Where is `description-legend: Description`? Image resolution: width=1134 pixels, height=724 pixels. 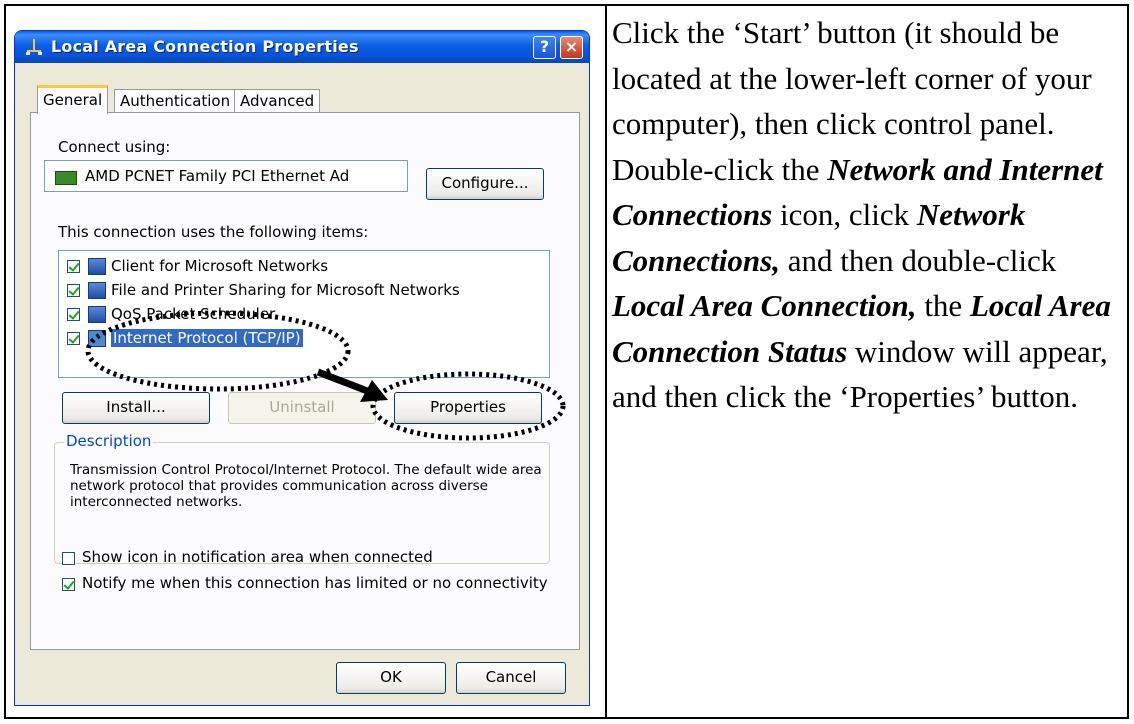
description-legend: Description is located at coordinates (109, 441).